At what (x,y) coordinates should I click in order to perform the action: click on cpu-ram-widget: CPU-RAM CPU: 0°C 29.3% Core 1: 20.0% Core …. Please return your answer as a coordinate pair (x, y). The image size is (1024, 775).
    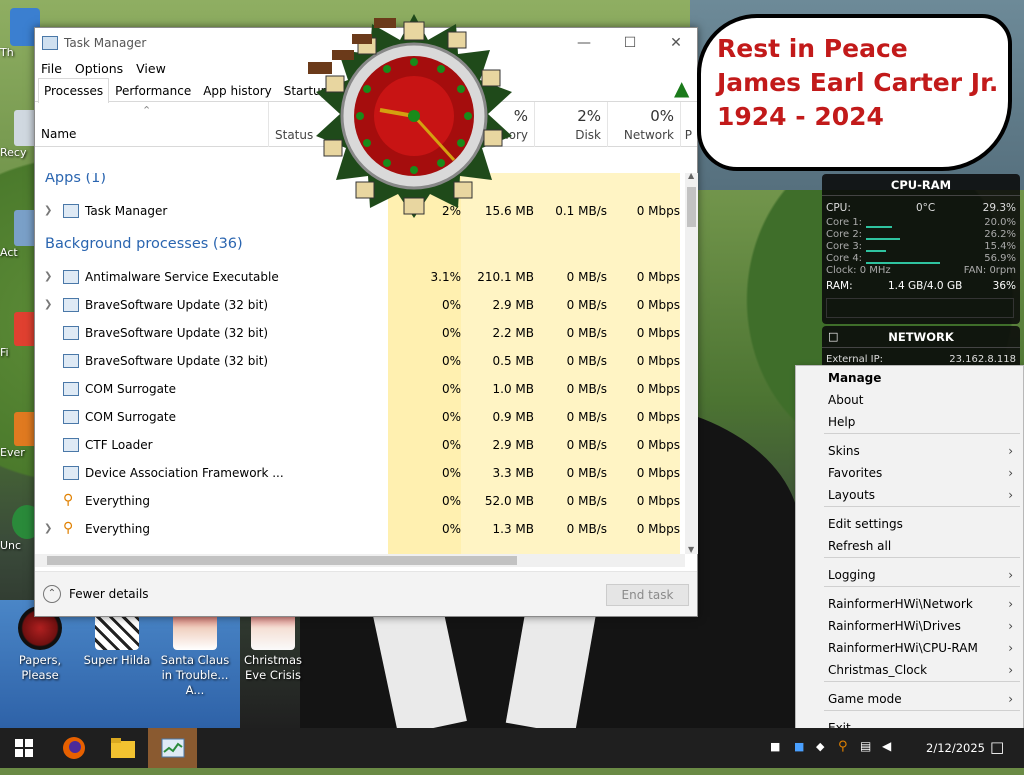
    Looking at the image, I should click on (921, 249).